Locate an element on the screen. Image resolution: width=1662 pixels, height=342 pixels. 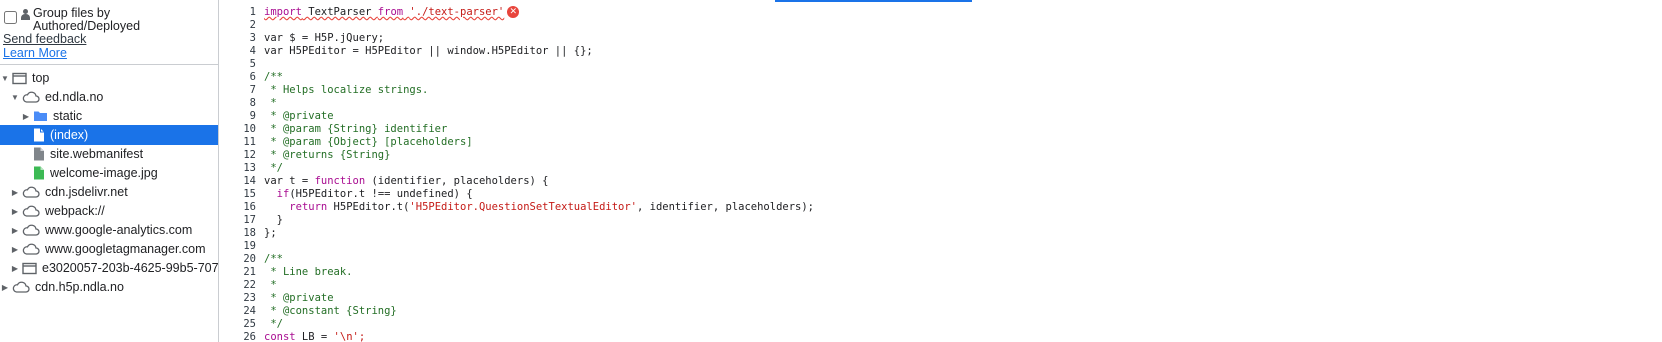
line-number: 12 is located at coordinates (249, 155).